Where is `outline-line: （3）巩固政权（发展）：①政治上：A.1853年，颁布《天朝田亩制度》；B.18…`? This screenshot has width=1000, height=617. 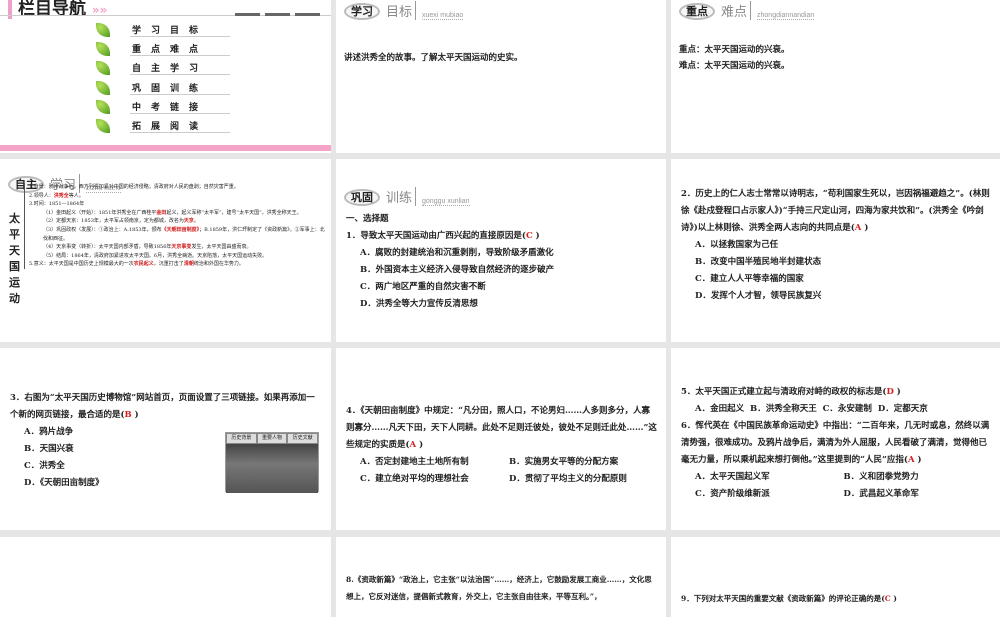
outline-line: （3）巩固政权（发展）：①政治上：A.1853年，颁布《天朝田亩制度》；B.18… is located at coordinates (178, 234).